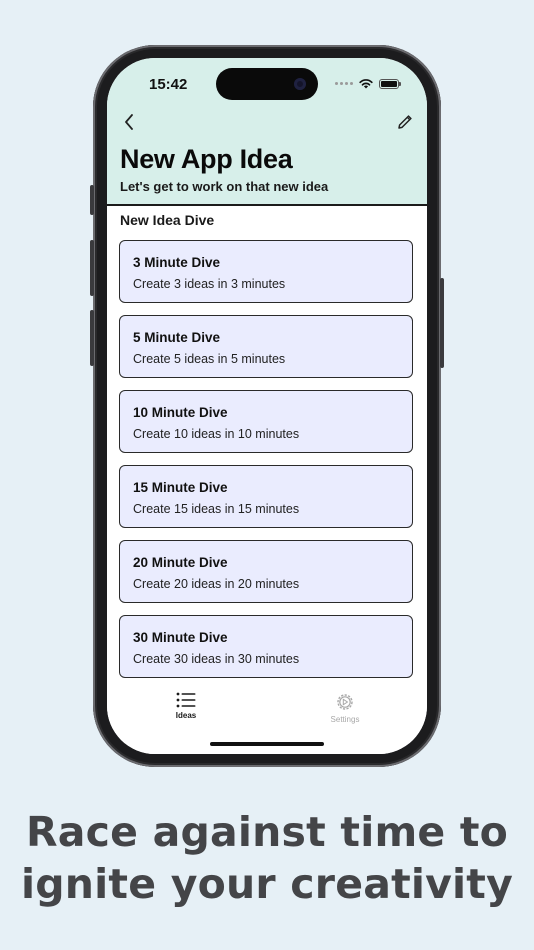 This screenshot has height=950, width=534. I want to click on tab-settings: Settings, so click(345, 708).